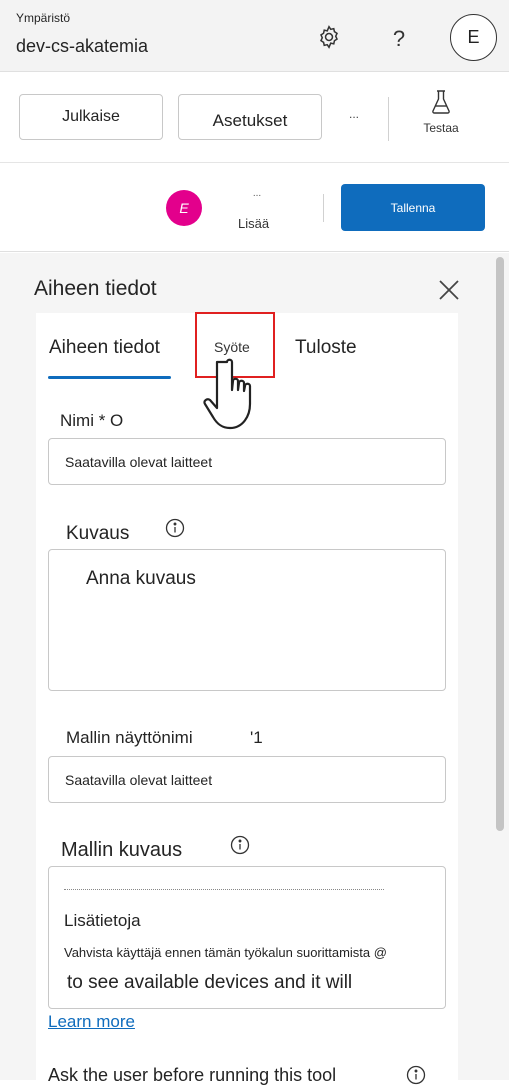 This screenshot has width=509, height=1086. I want to click on panel-scrollbar, so click(500, 544).